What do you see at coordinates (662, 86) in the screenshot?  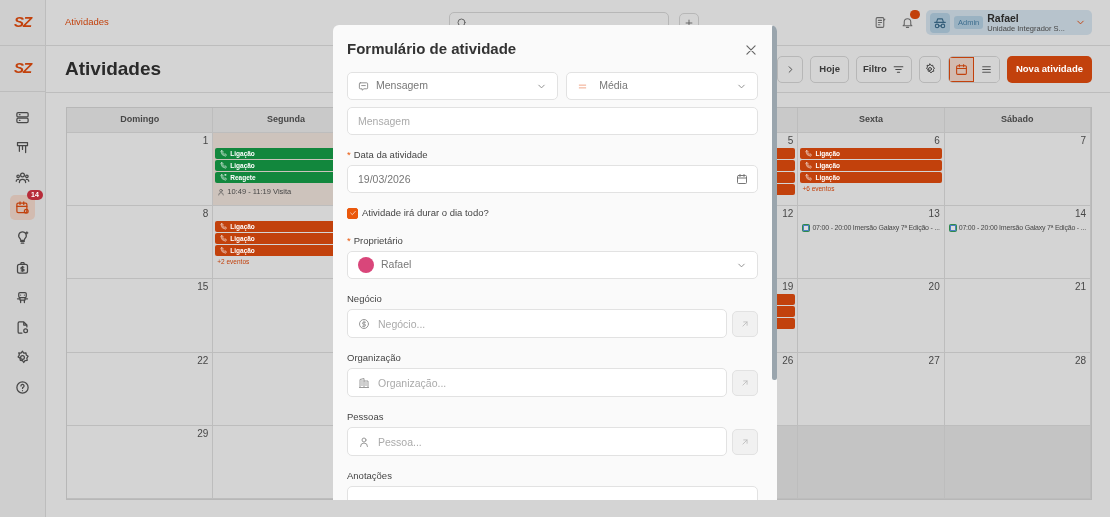 I see `priority-select: Média` at bounding box center [662, 86].